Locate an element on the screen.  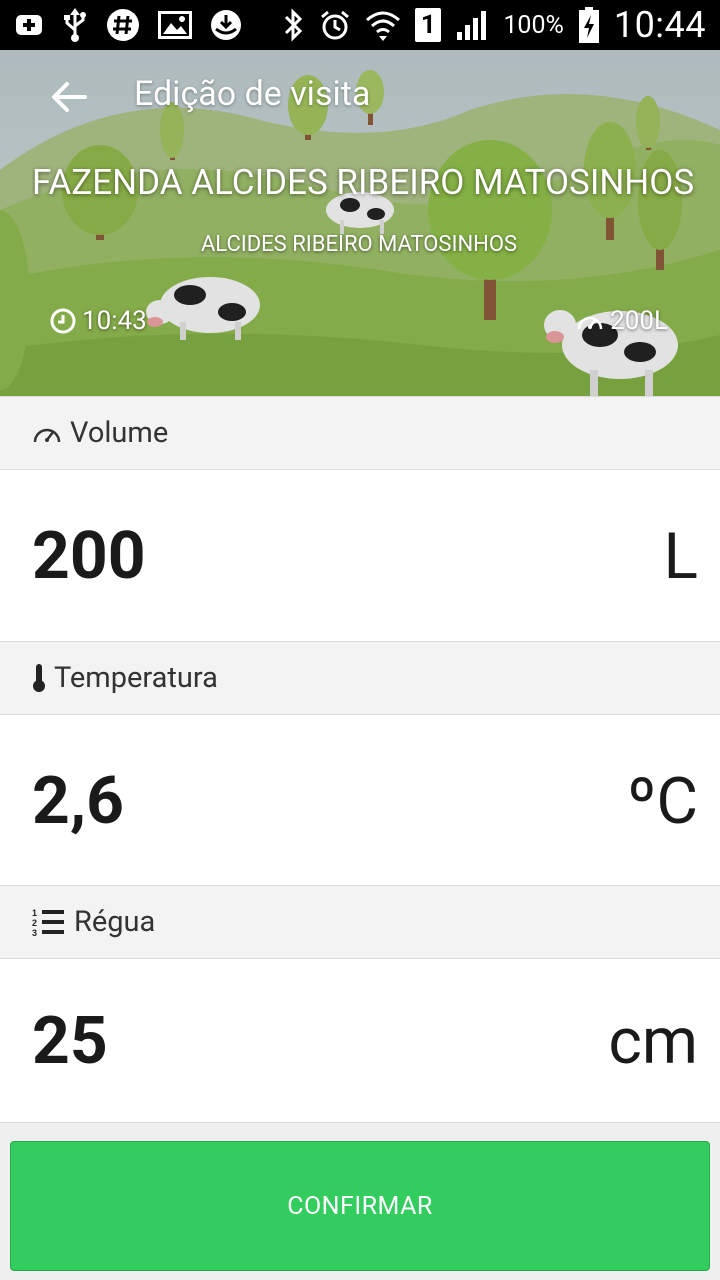
svg-text: 3 is located at coordinates (34, 932).